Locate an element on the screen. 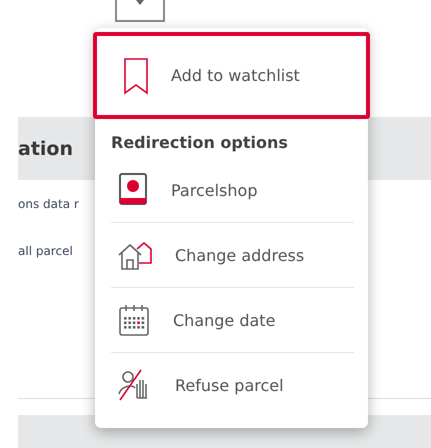 Image resolution: width=431 pixels, height=448 pixels. bookmark-icon is located at coordinates (136, 75).